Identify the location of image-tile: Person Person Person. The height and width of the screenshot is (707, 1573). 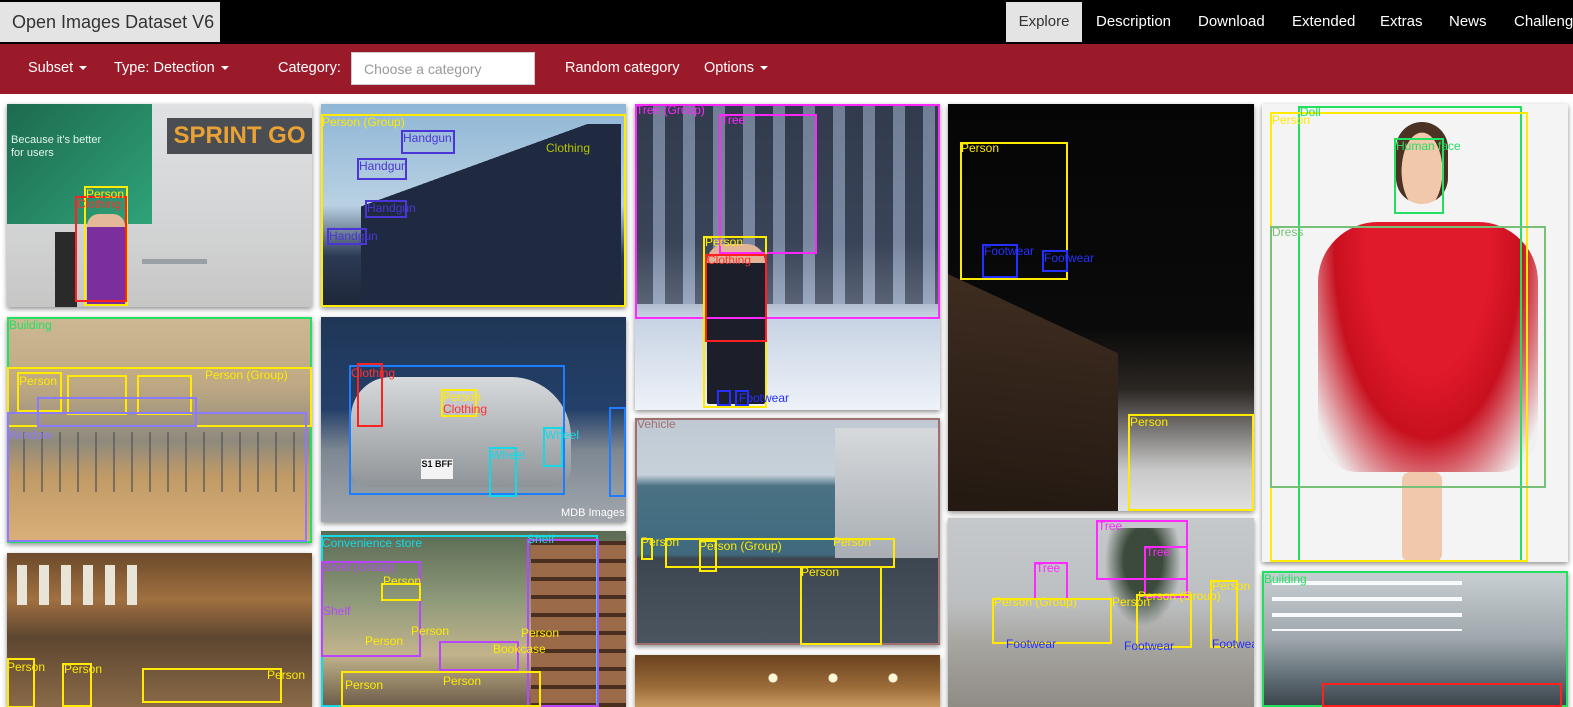
(159, 630).